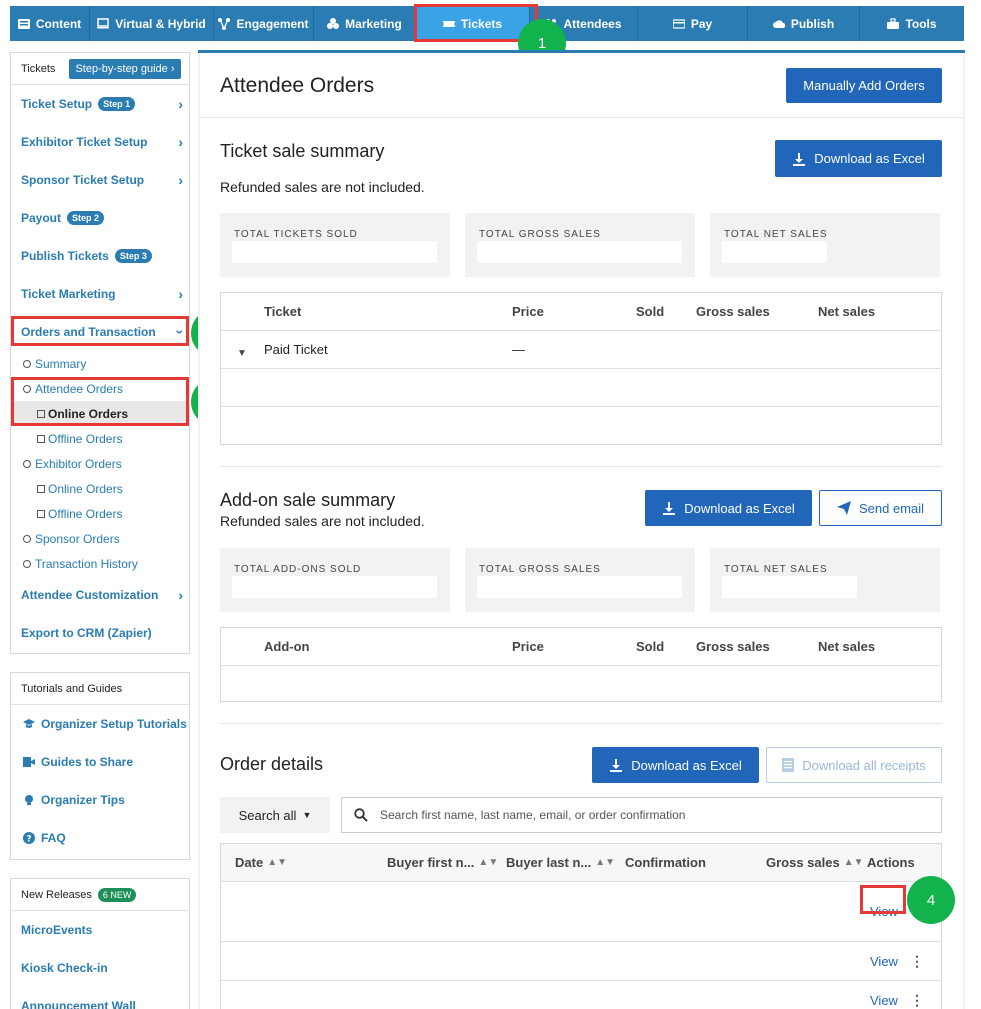 Image resolution: width=981 pixels, height=1009 pixels. Describe the element at coordinates (308, 500) in the screenshot. I see `addon-summary-title: Add-on sale summary` at that location.